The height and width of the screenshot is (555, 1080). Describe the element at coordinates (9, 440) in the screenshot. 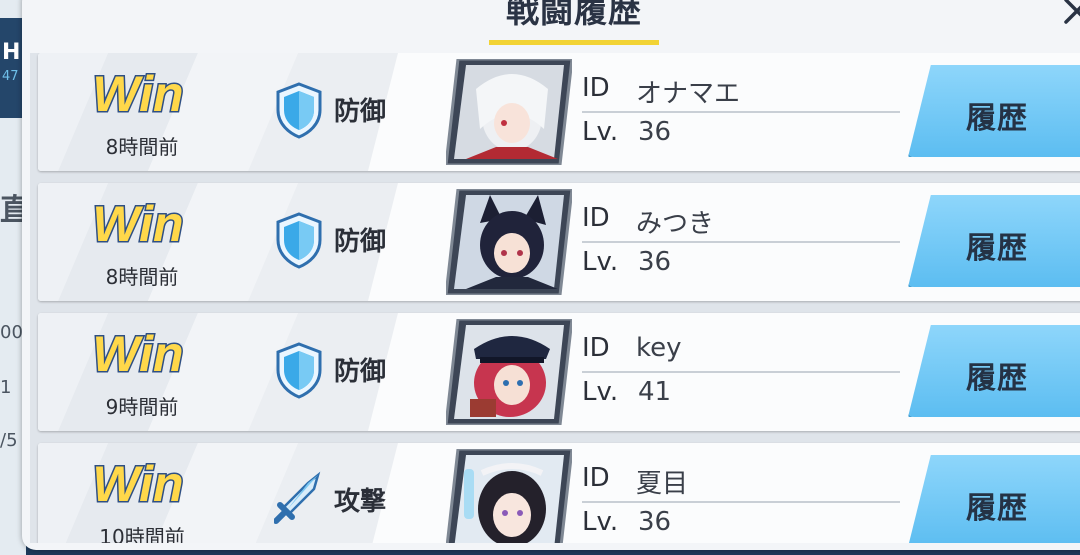

I see `background-text: /5` at that location.